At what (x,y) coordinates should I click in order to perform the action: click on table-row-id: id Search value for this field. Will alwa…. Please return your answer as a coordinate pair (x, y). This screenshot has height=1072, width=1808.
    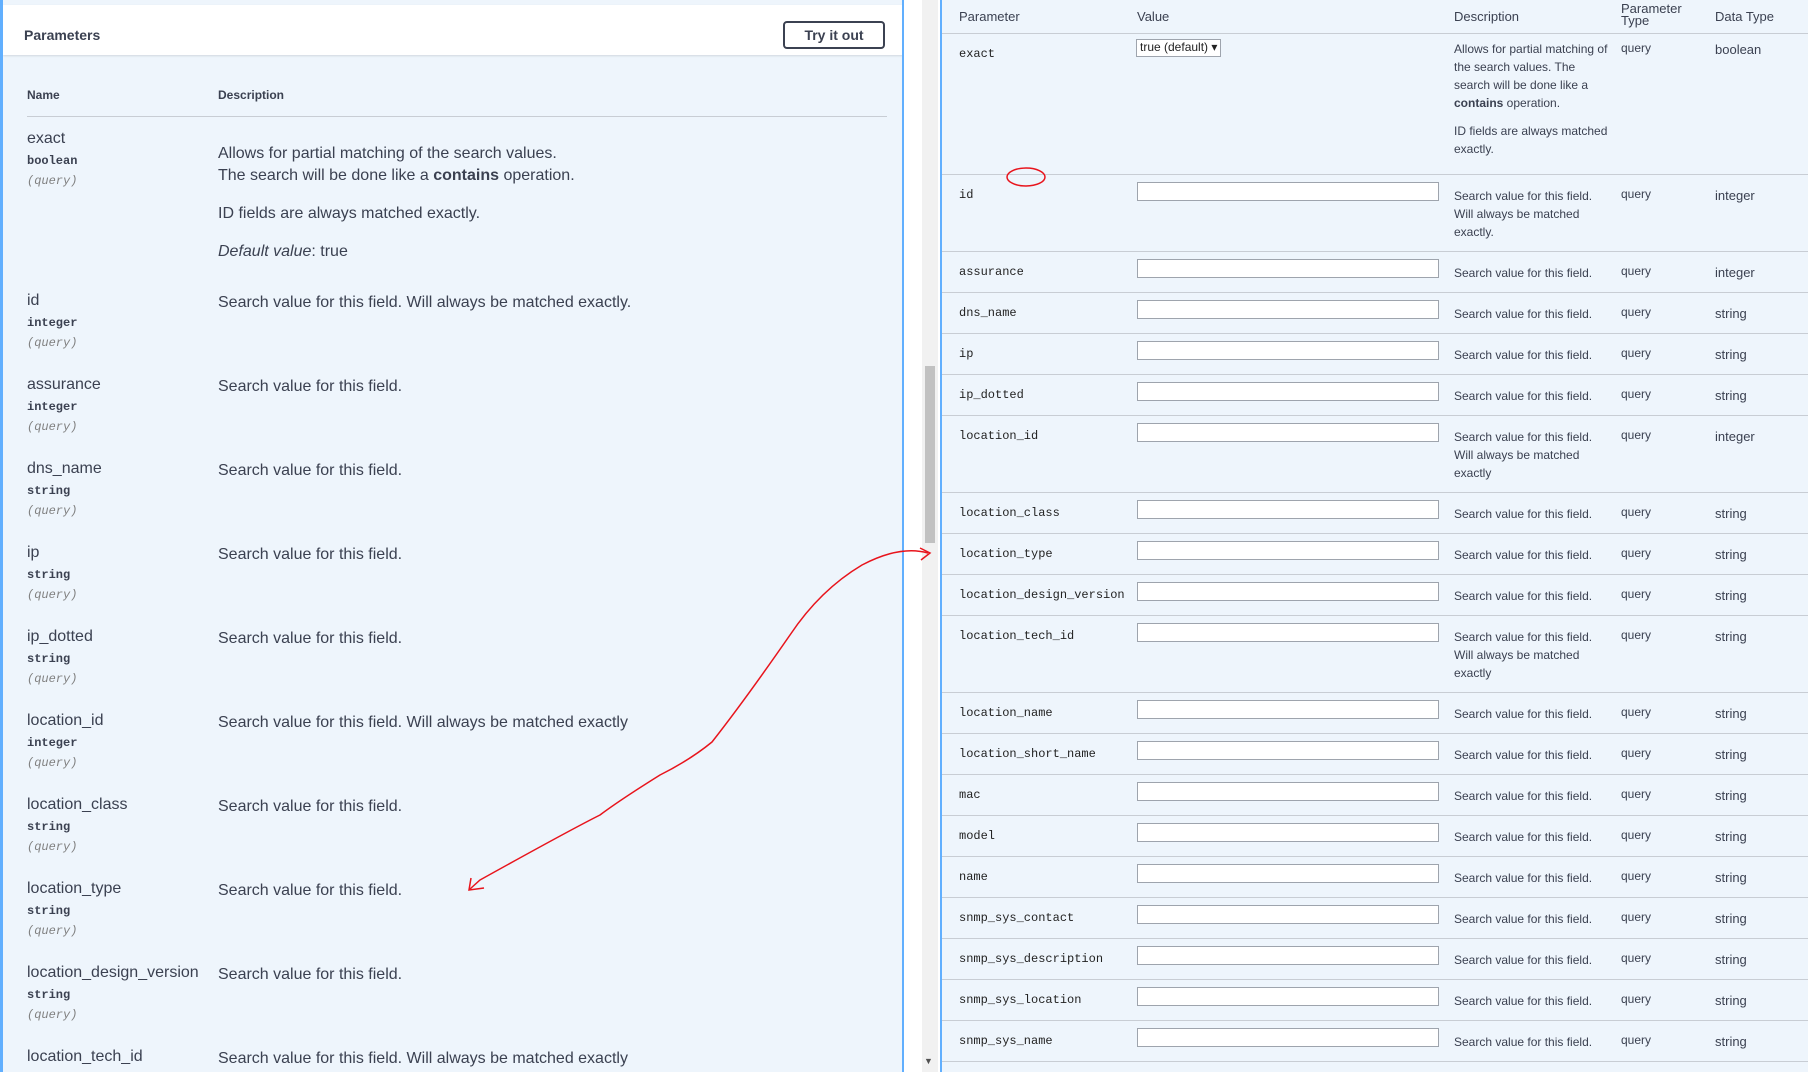
    Looking at the image, I should click on (1375, 213).